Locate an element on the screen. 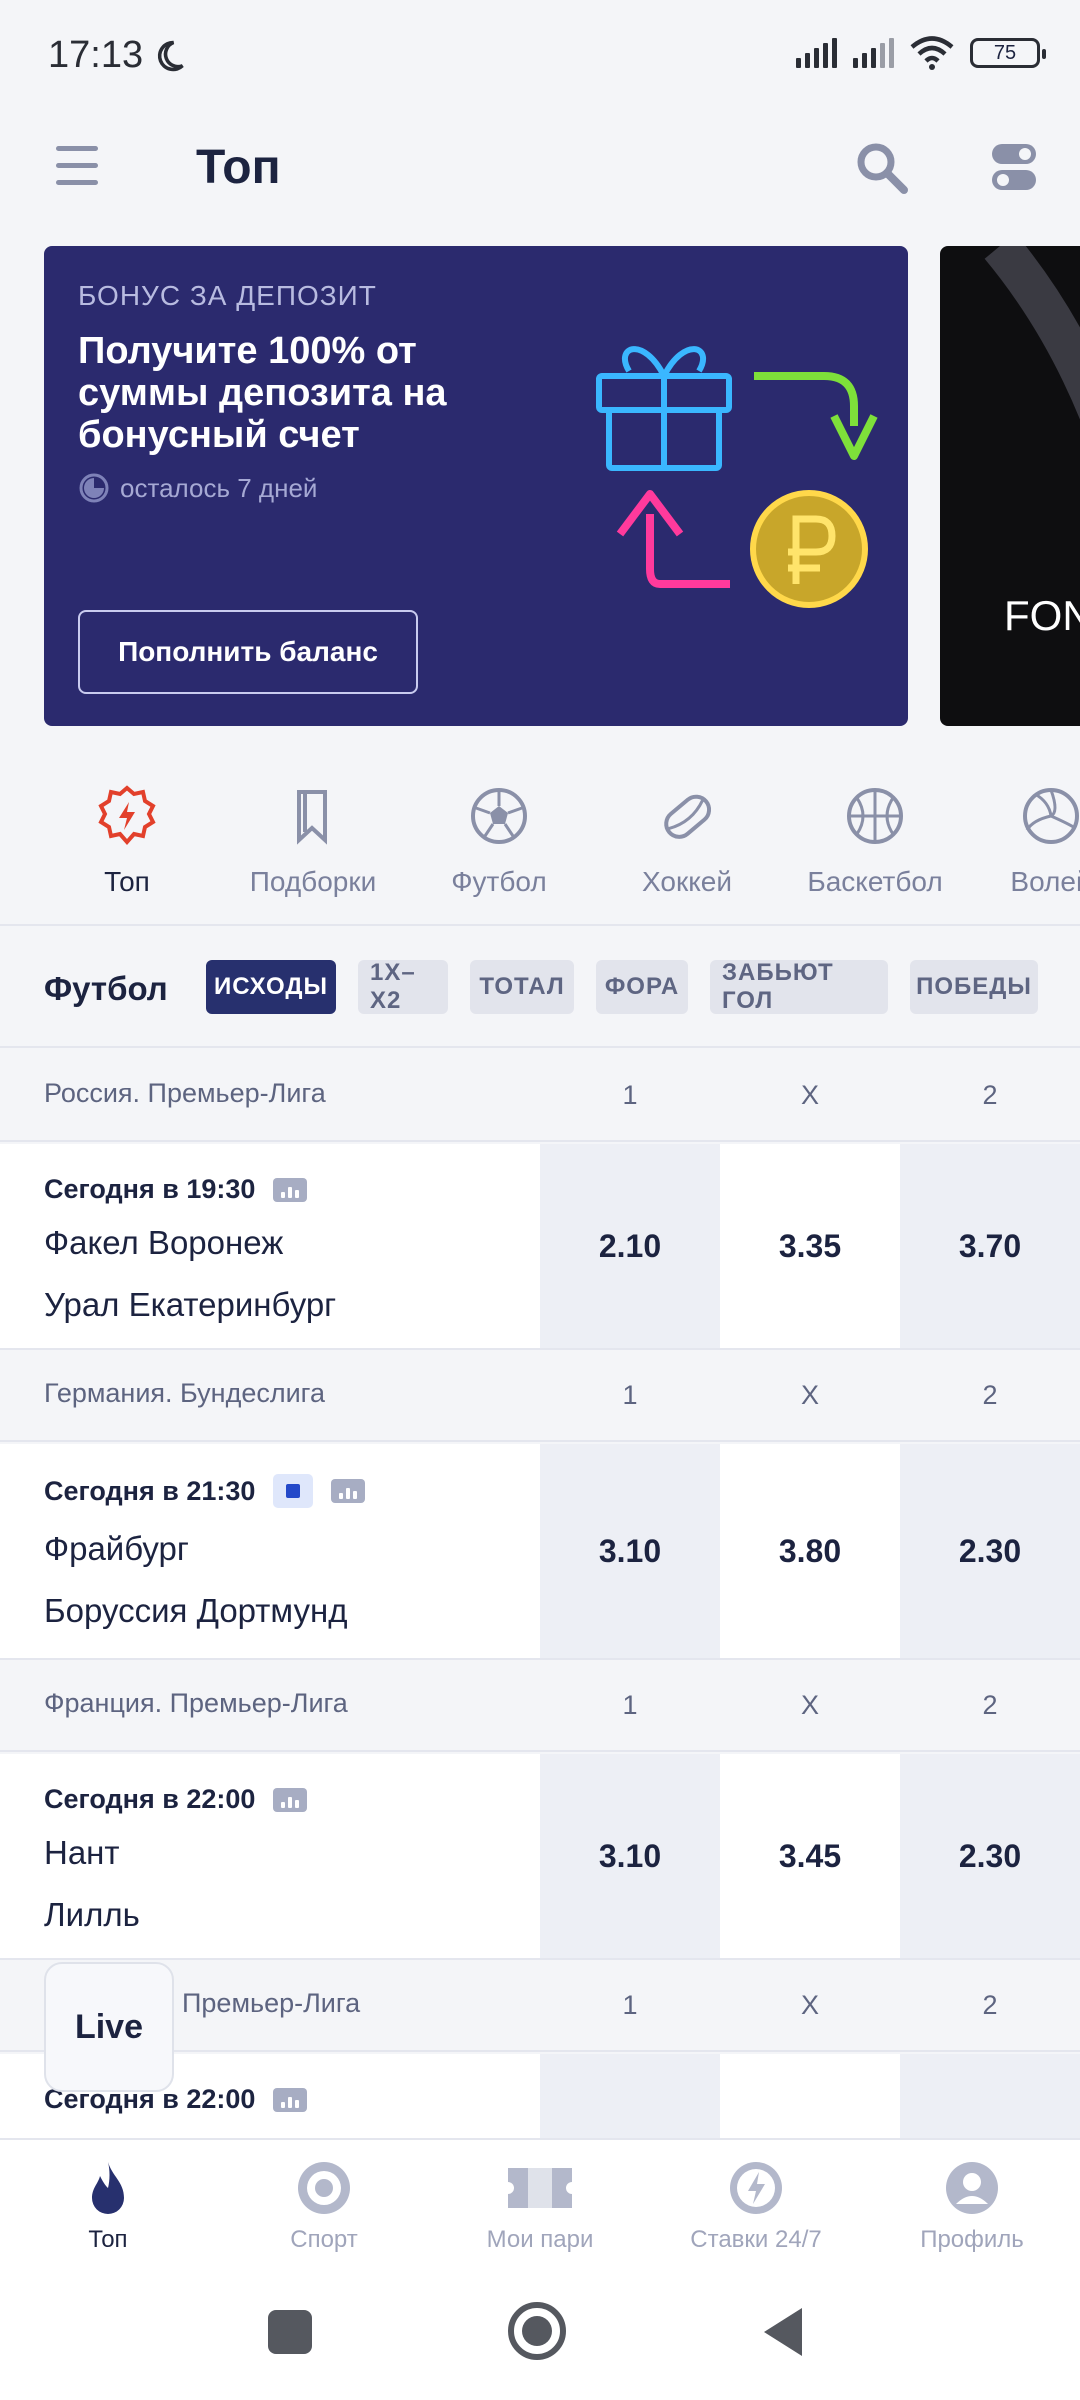 This screenshot has width=1080, height=2400. team-away: Боруссия Дортмунд is located at coordinates (196, 1610).